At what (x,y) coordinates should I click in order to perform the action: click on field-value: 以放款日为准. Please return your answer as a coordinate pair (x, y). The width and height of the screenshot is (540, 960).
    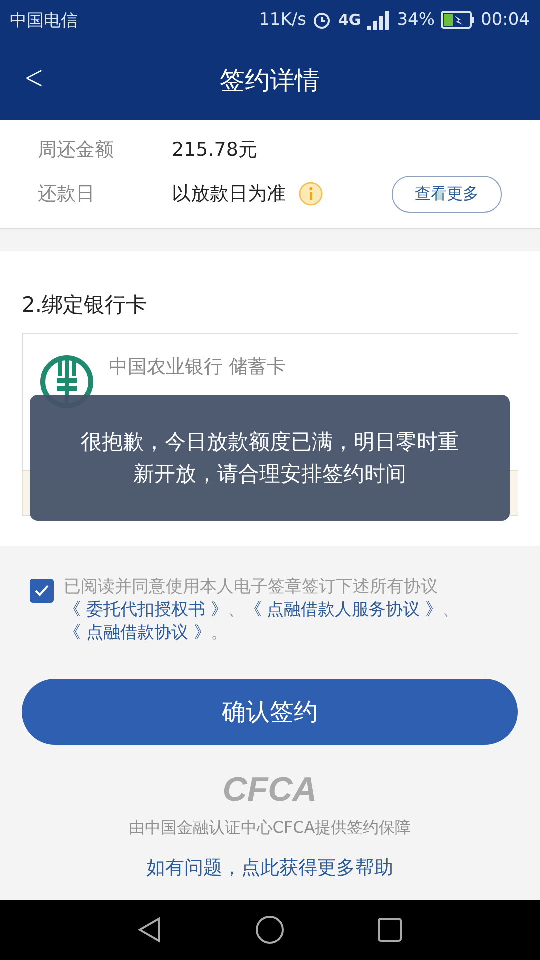
    Looking at the image, I should click on (229, 194).